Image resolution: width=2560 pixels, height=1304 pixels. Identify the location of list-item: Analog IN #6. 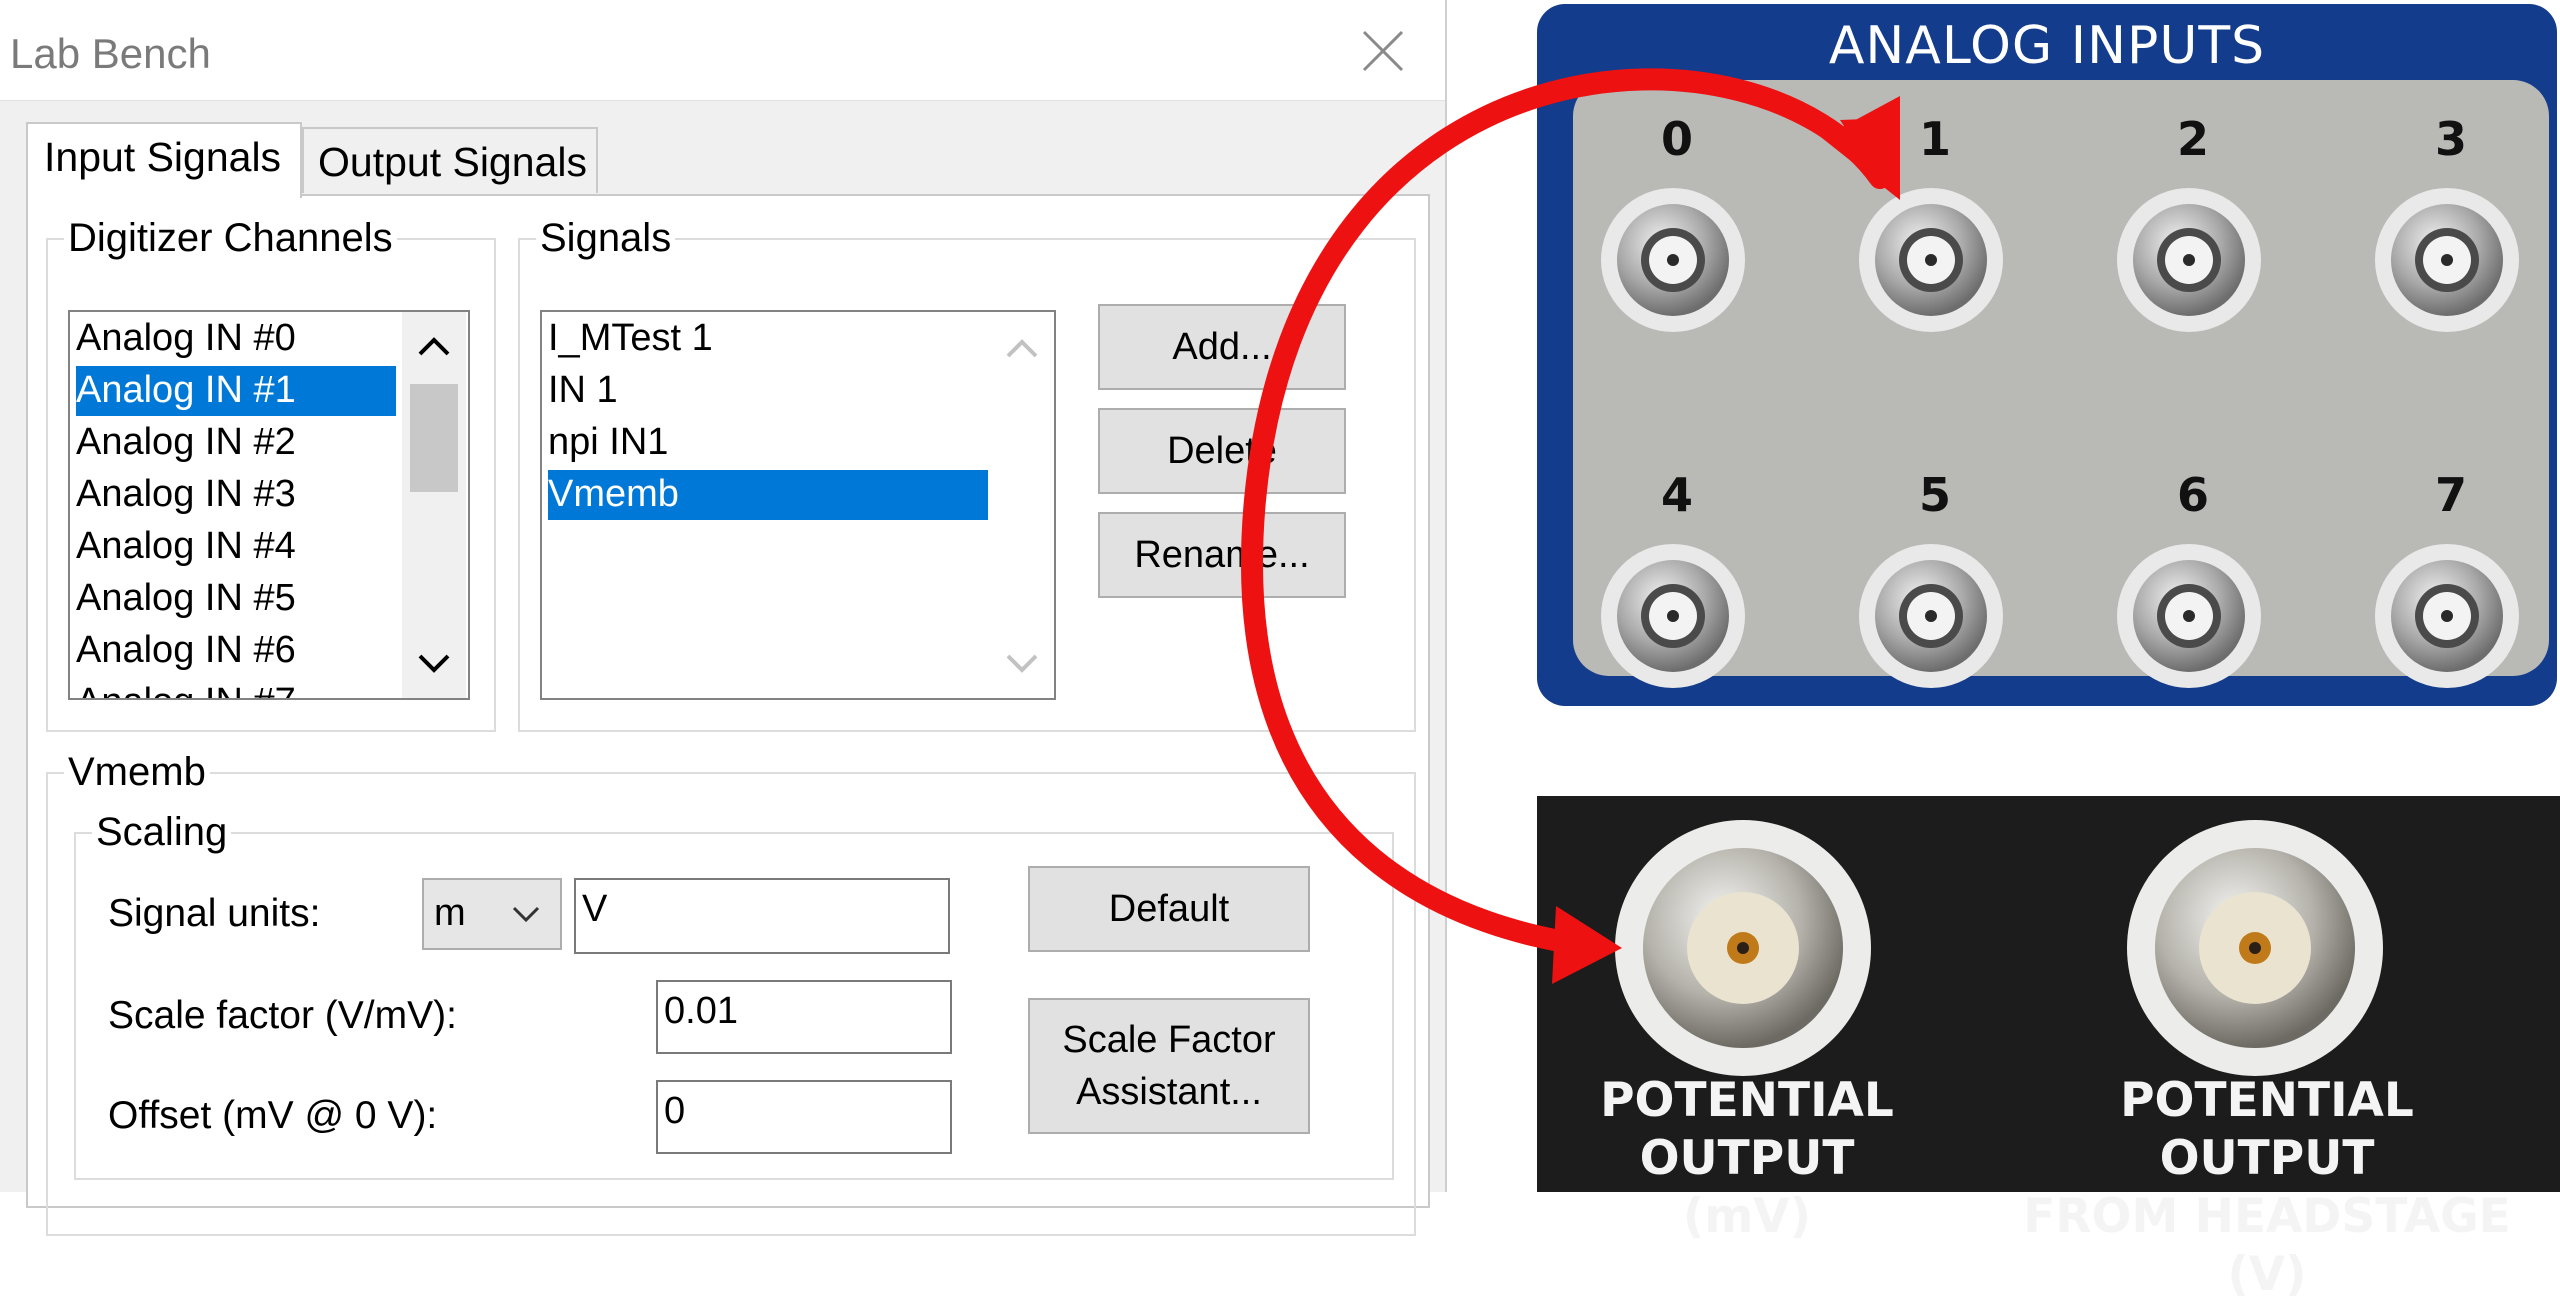
(186, 651).